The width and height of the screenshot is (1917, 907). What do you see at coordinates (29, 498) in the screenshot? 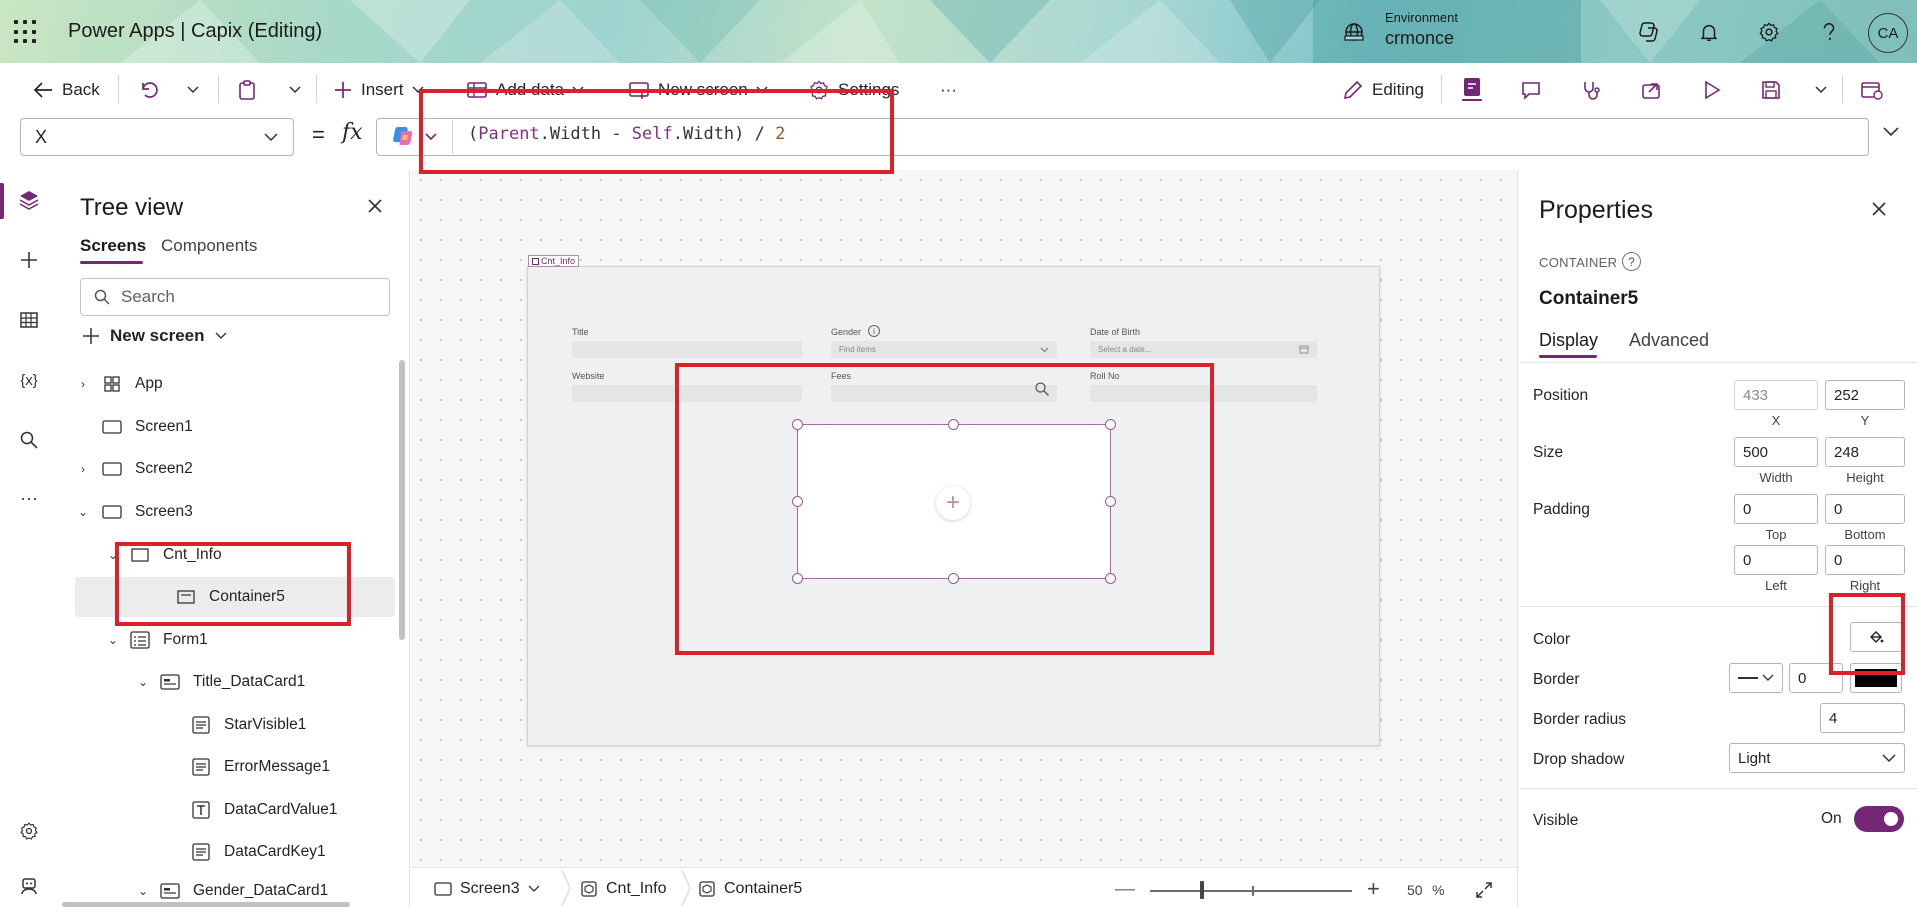
I see `more-icon: ···` at bounding box center [29, 498].